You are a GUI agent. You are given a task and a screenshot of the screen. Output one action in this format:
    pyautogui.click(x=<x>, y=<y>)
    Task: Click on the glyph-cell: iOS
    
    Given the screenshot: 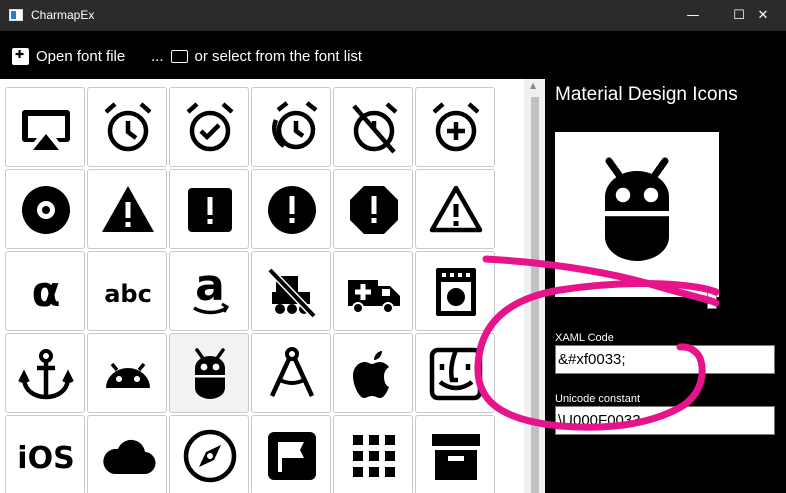 What is the action you would take?
    pyautogui.click(x=45, y=454)
    